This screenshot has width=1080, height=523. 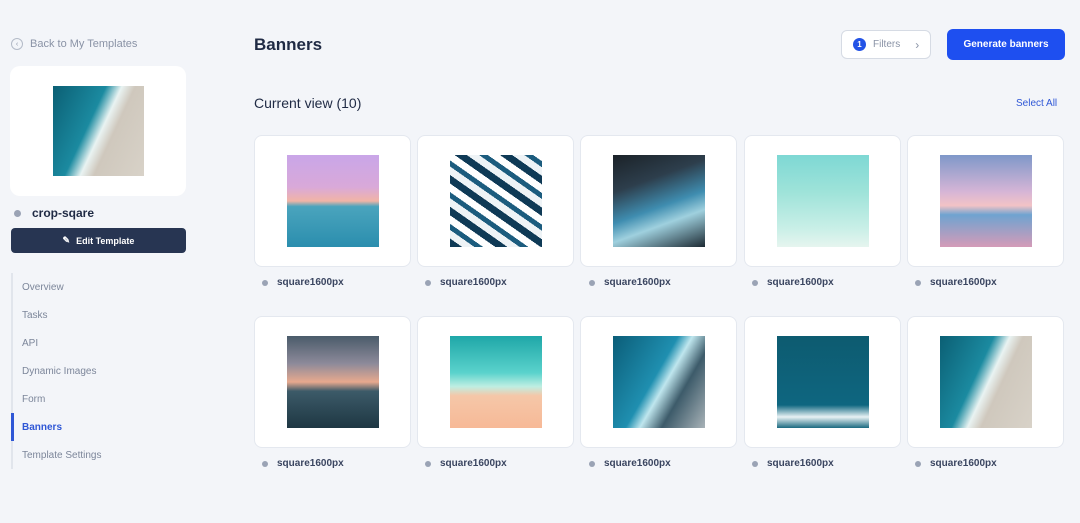 I want to click on sidebar-item-form: Form, so click(x=33, y=399).